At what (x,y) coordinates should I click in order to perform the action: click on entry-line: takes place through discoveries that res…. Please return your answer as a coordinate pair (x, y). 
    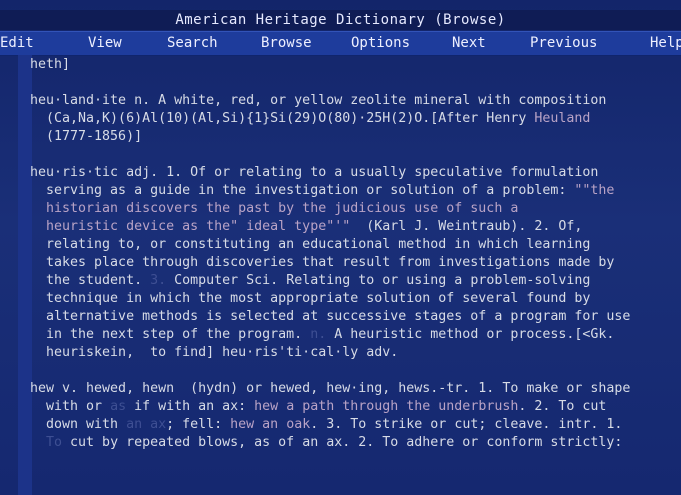
    Looking at the image, I should click on (355, 263).